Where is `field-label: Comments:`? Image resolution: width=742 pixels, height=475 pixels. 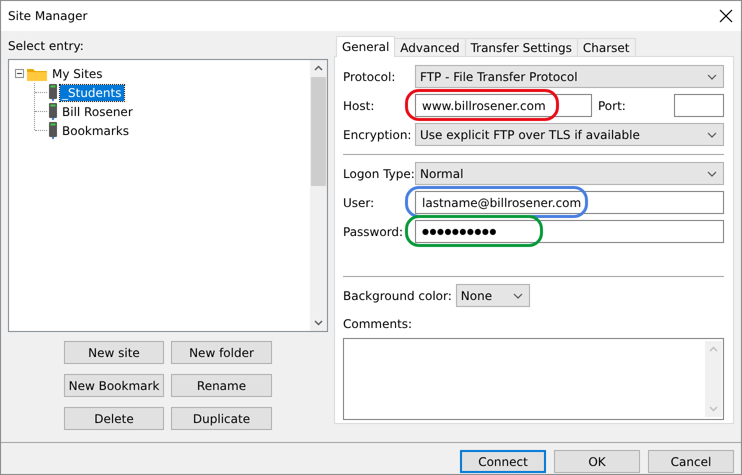
field-label: Comments: is located at coordinates (378, 324).